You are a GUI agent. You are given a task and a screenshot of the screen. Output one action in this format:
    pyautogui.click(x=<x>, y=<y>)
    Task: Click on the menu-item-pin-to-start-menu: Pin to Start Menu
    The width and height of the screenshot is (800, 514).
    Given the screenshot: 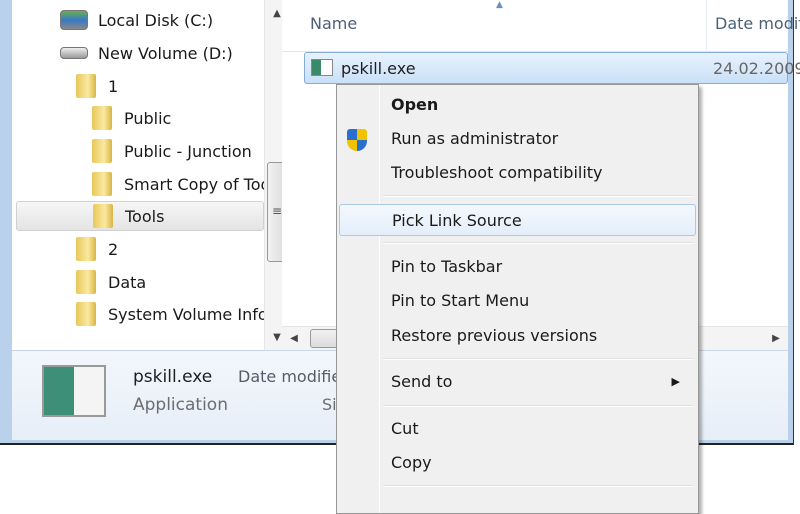 What is the action you would take?
    pyautogui.click(x=517, y=301)
    